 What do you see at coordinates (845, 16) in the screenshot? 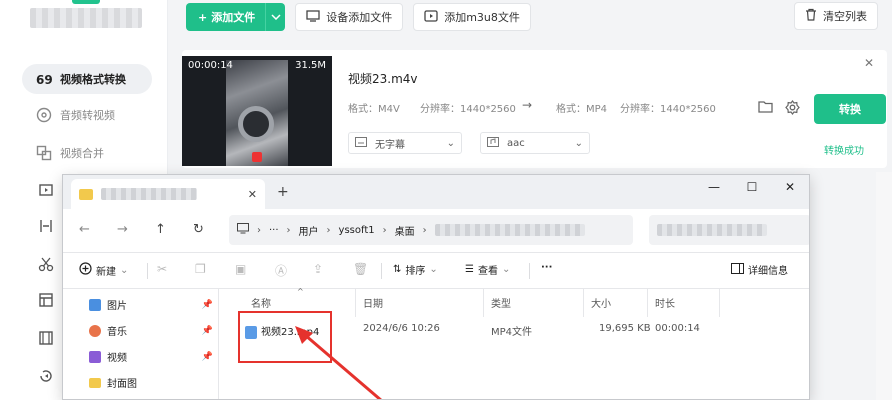
I see `clear-list-label: 清空列表` at bounding box center [845, 16].